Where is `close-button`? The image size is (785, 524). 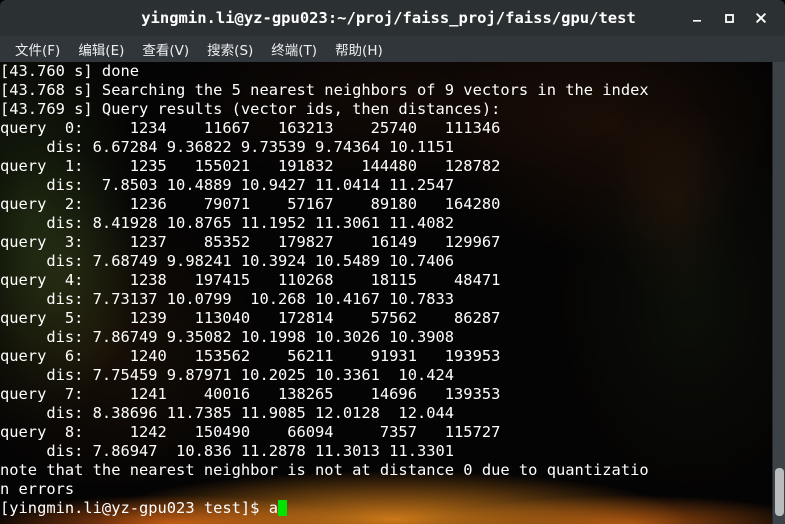 close-button is located at coordinates (761, 18).